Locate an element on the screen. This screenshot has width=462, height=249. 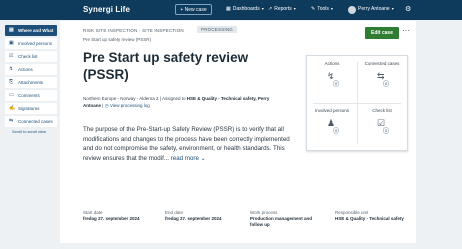
nav-user-label: Perry Antoane is located at coordinates (374, 9).